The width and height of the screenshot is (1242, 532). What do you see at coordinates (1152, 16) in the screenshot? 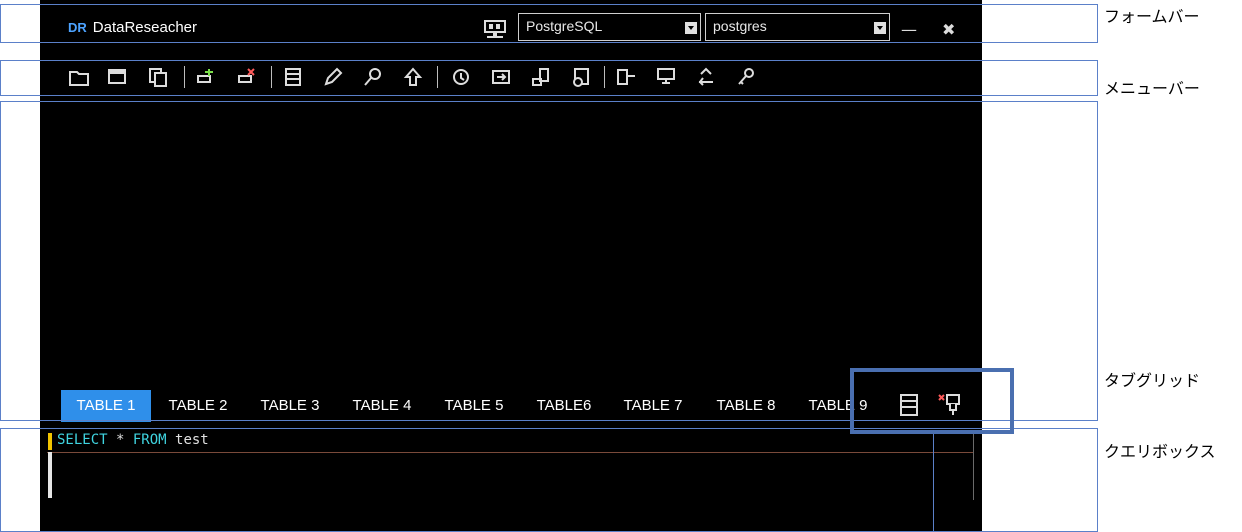
I see `form-bar-label: フォームバー` at bounding box center [1152, 16].